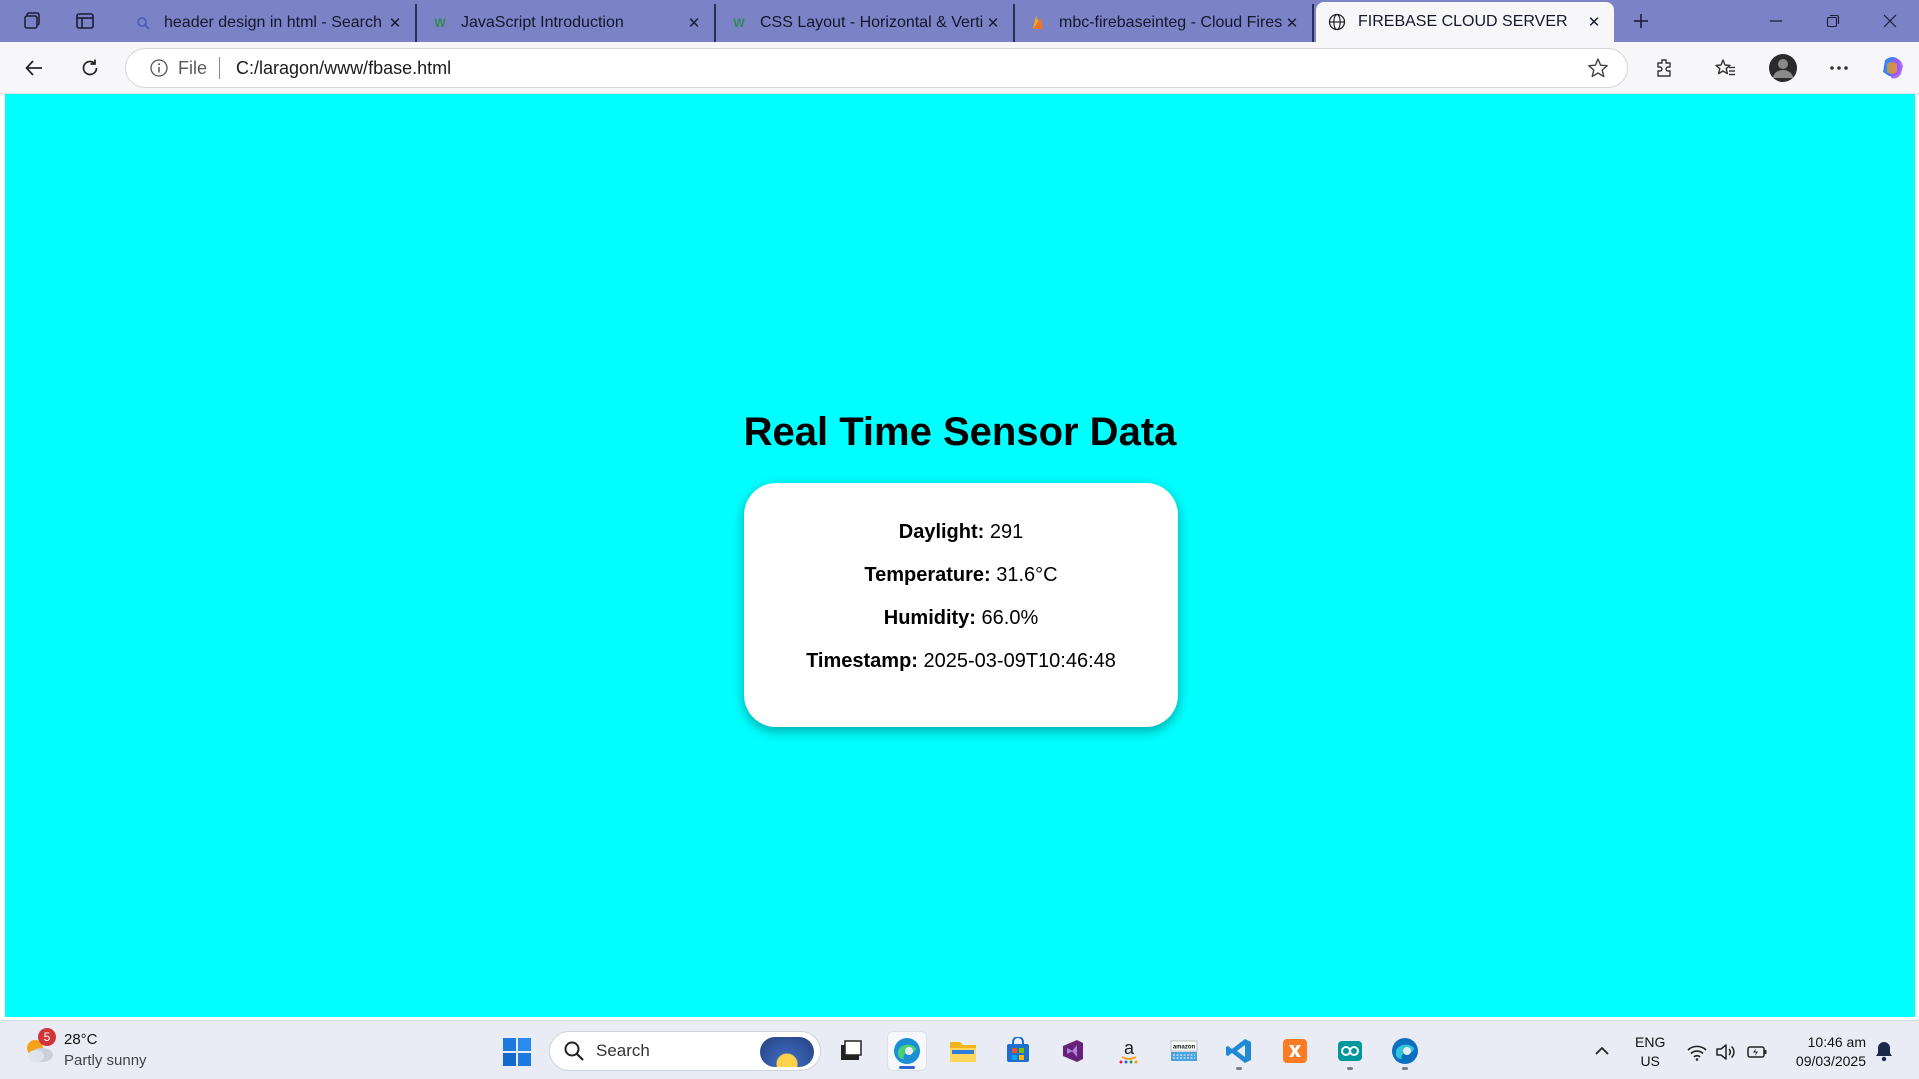  Describe the element at coordinates (1239, 1051) in the screenshot. I see `vs-code-icon` at that location.